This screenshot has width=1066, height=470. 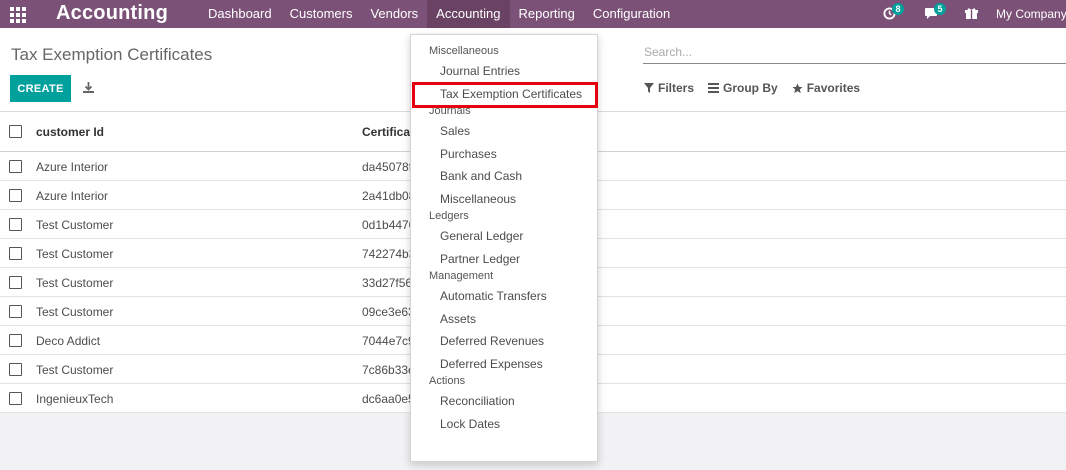 What do you see at coordinates (112, 13) in the screenshot?
I see `app-brand: Accounting` at bounding box center [112, 13].